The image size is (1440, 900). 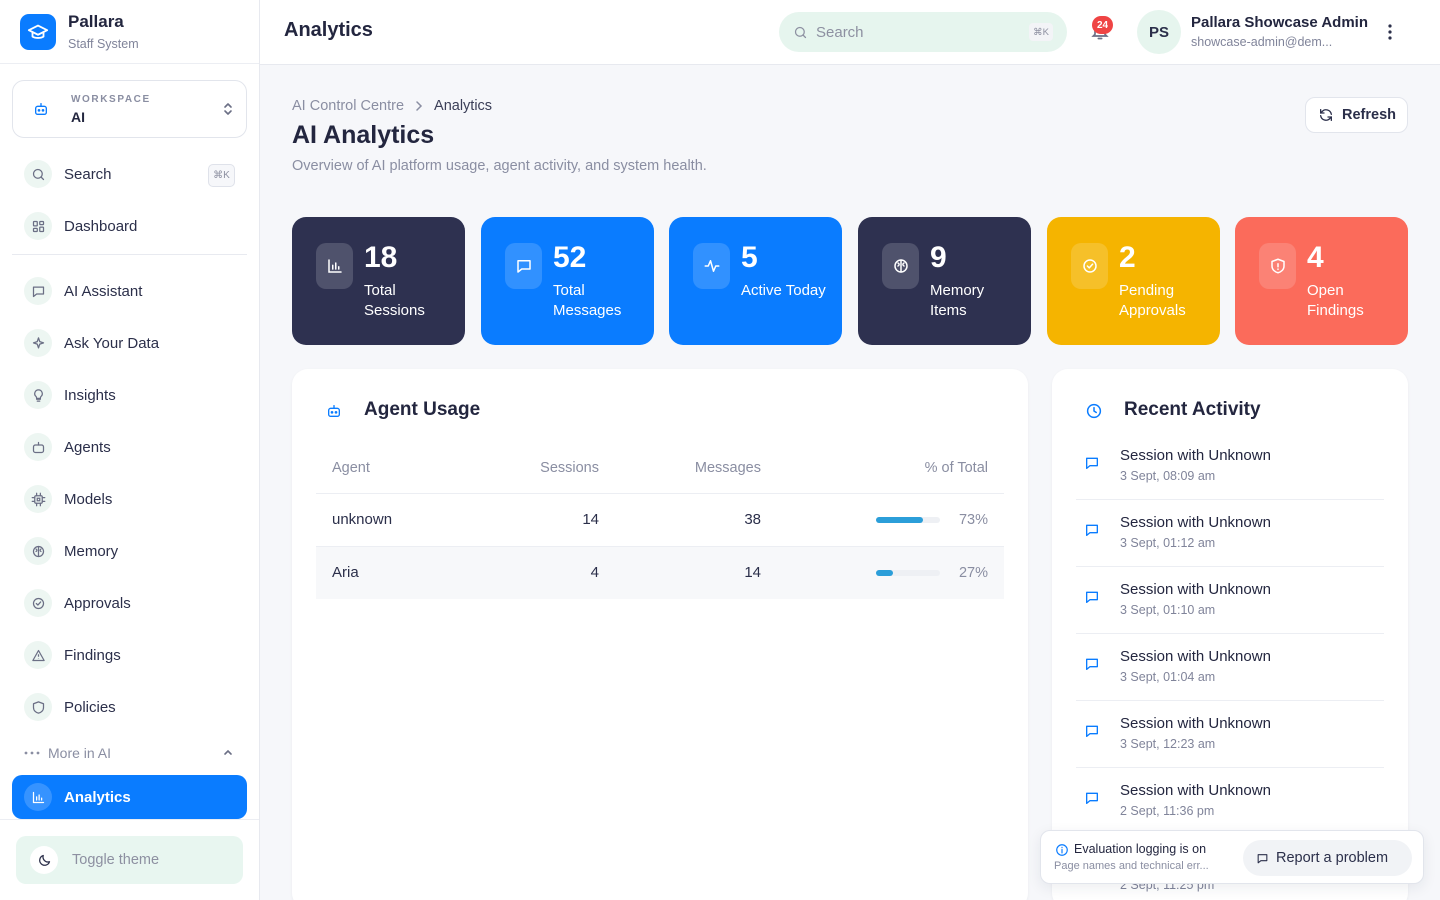 I want to click on brand: Pallara Staff System, so click(x=129, y=32).